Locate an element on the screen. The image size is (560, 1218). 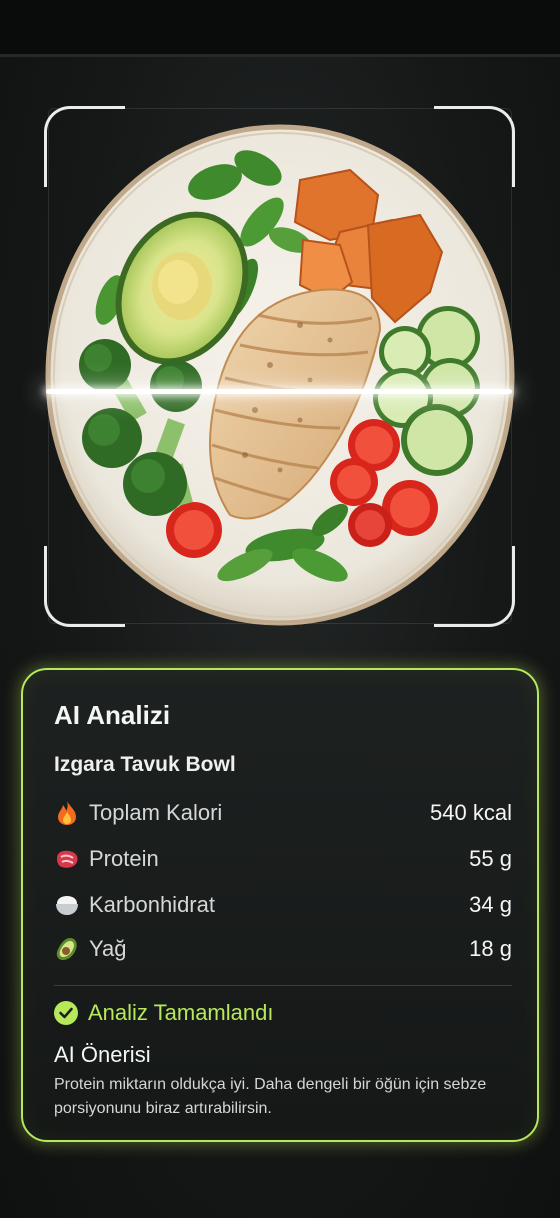
scan-corner-top-left is located at coordinates (84, 146).